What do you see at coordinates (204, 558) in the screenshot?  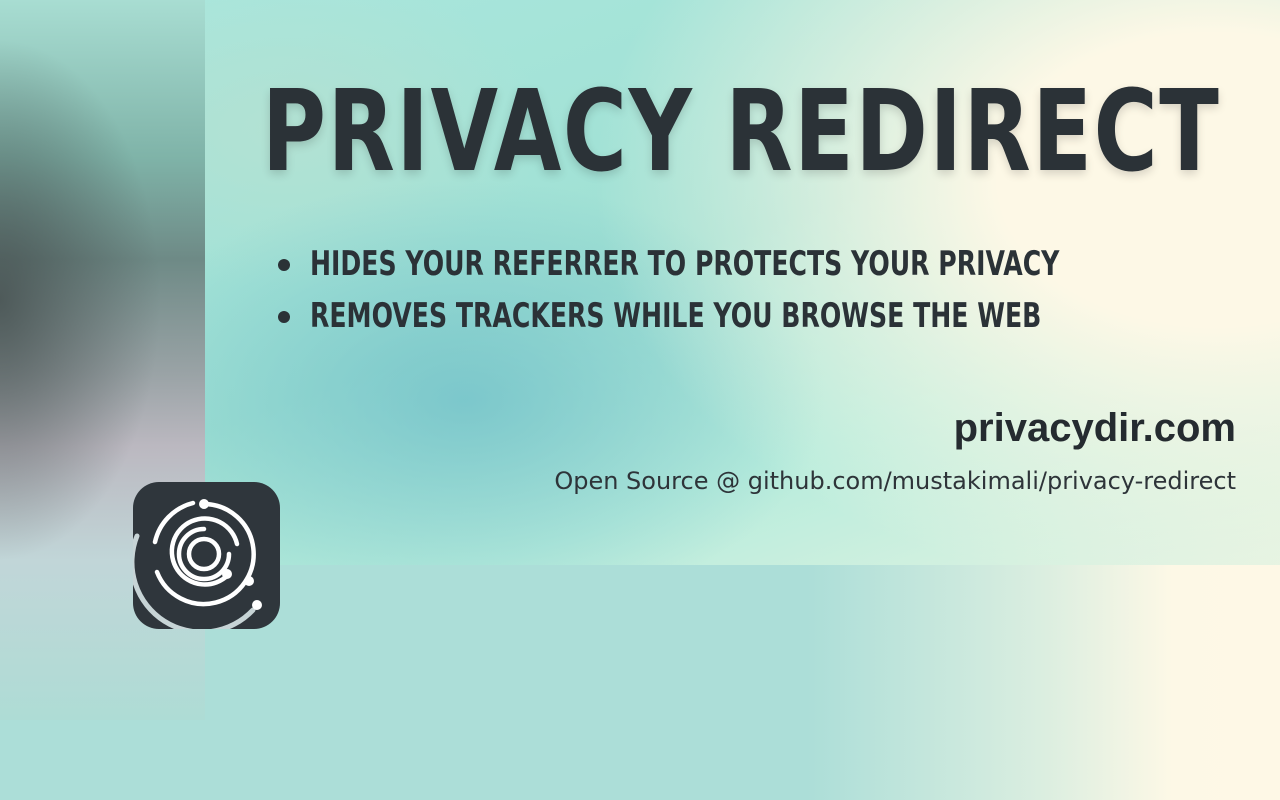 I see `orbit-rings-icon` at bounding box center [204, 558].